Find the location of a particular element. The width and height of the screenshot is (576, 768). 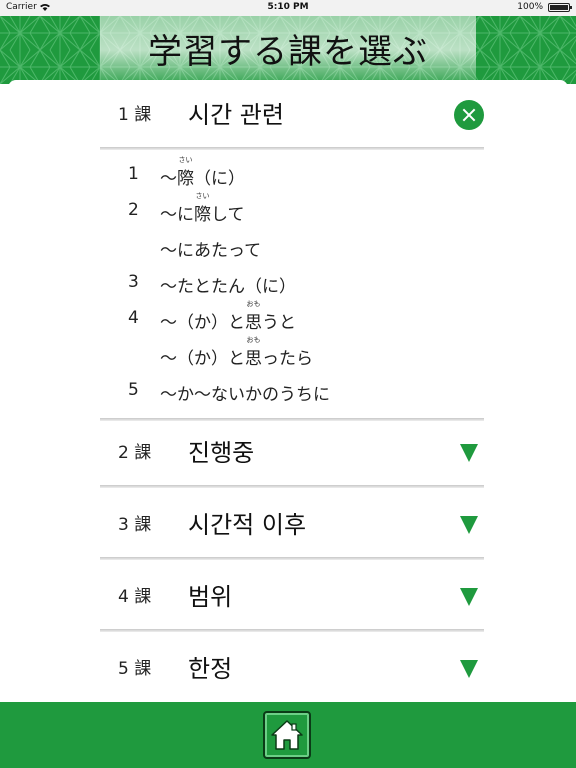

lesson-number: 3 課 is located at coordinates (135, 525).